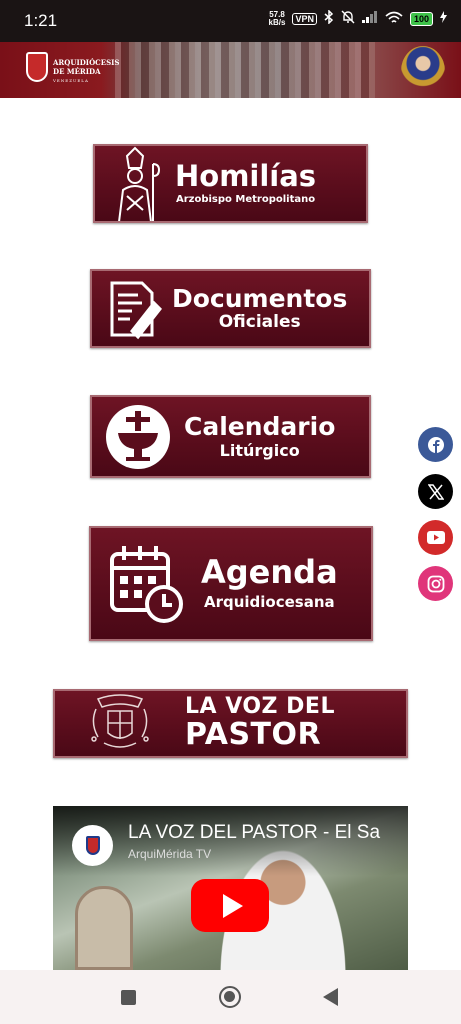 This screenshot has width=461, height=1024. Describe the element at coordinates (435, 537) in the screenshot. I see `youtube-icon` at that location.